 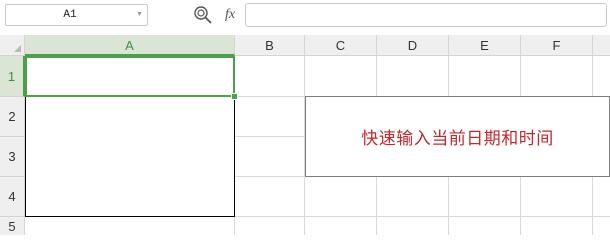 What do you see at coordinates (12, 76) in the screenshot?
I see `row-header-1: 1` at bounding box center [12, 76].